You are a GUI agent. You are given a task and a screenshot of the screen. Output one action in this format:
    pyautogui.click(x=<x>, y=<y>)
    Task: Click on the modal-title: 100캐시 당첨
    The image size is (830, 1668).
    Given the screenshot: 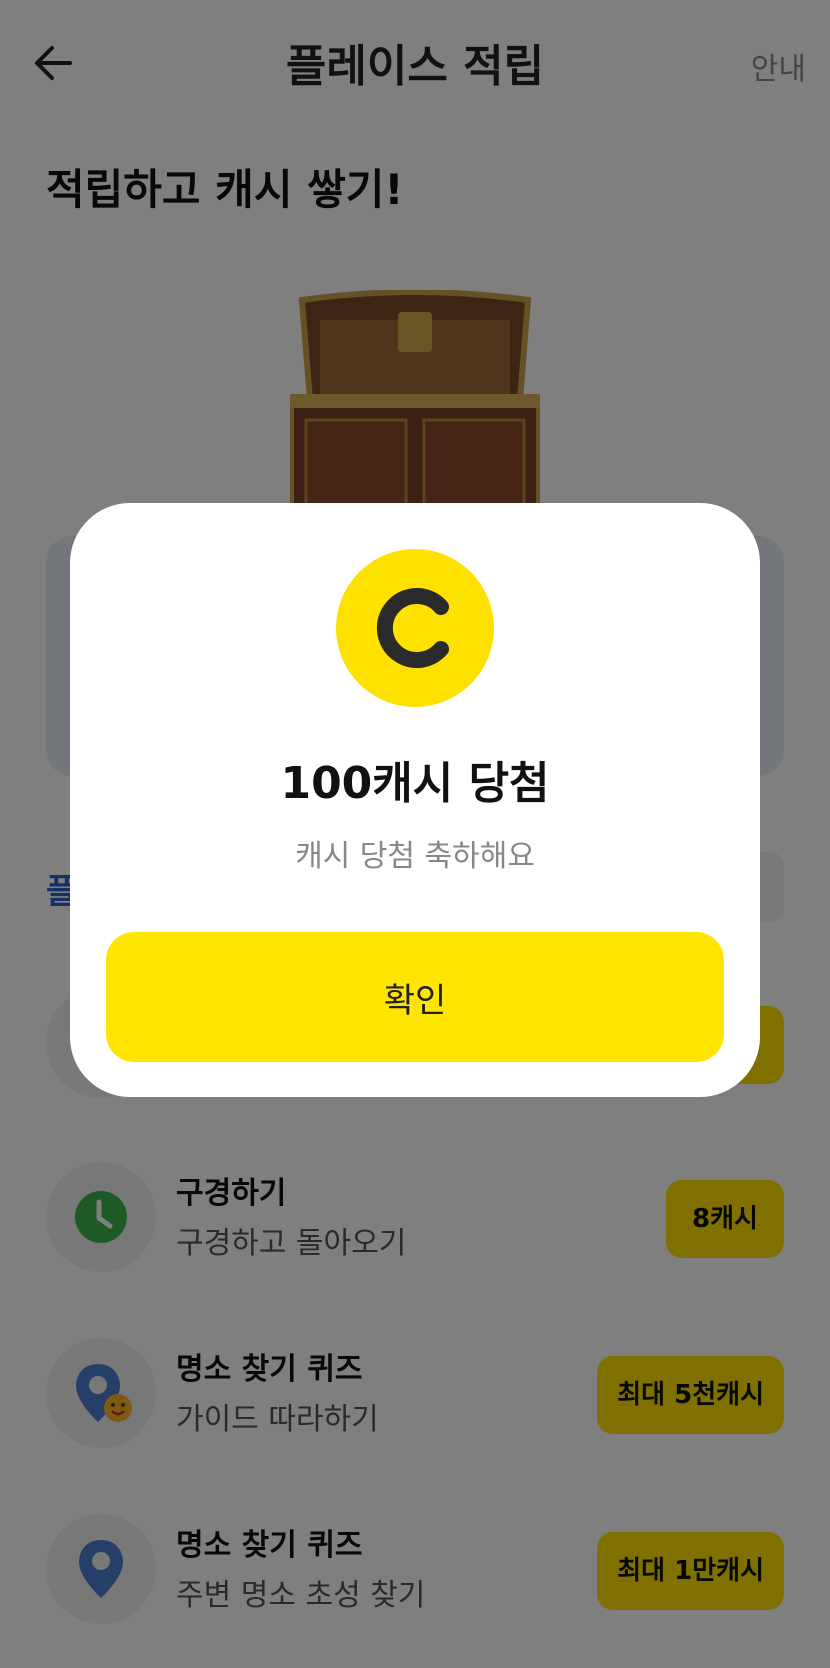 What is the action you would take?
    pyautogui.click(x=415, y=783)
    